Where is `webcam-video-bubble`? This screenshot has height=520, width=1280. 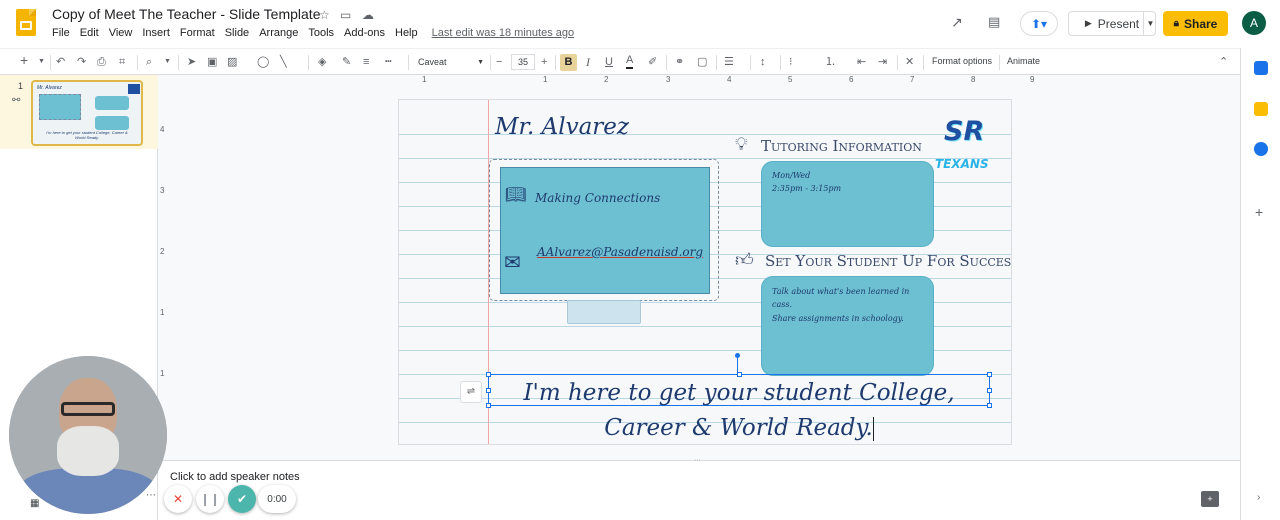
webcam-video-bubble is located at coordinates (88, 435).